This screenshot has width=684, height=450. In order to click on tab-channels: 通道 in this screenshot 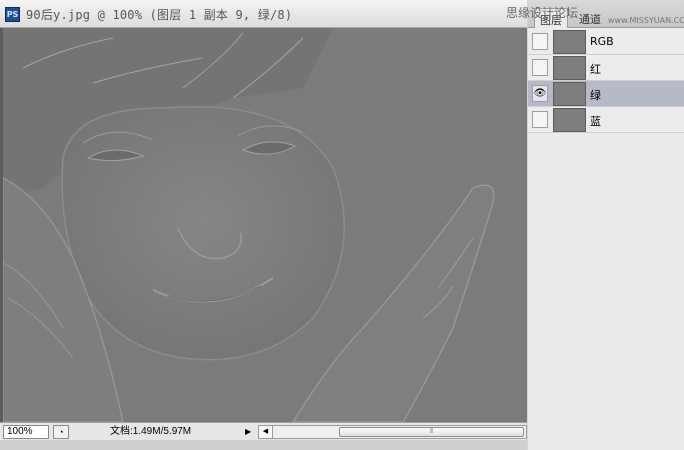, I will do `click(590, 18)`.